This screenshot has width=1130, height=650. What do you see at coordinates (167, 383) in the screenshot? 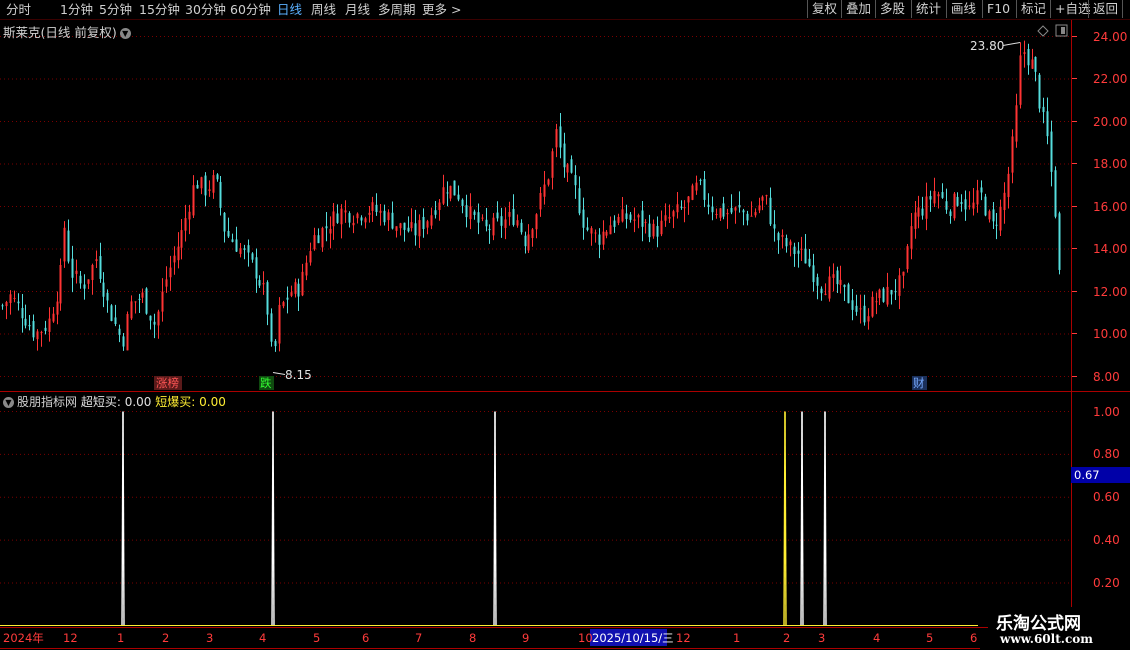
I see `event-marker-rise: 涨榜` at bounding box center [167, 383].